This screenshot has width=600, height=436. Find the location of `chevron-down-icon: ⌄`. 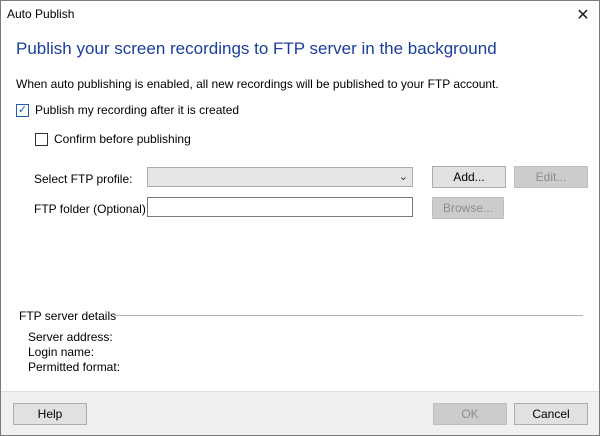

chevron-down-icon: ⌄ is located at coordinates (403, 177).